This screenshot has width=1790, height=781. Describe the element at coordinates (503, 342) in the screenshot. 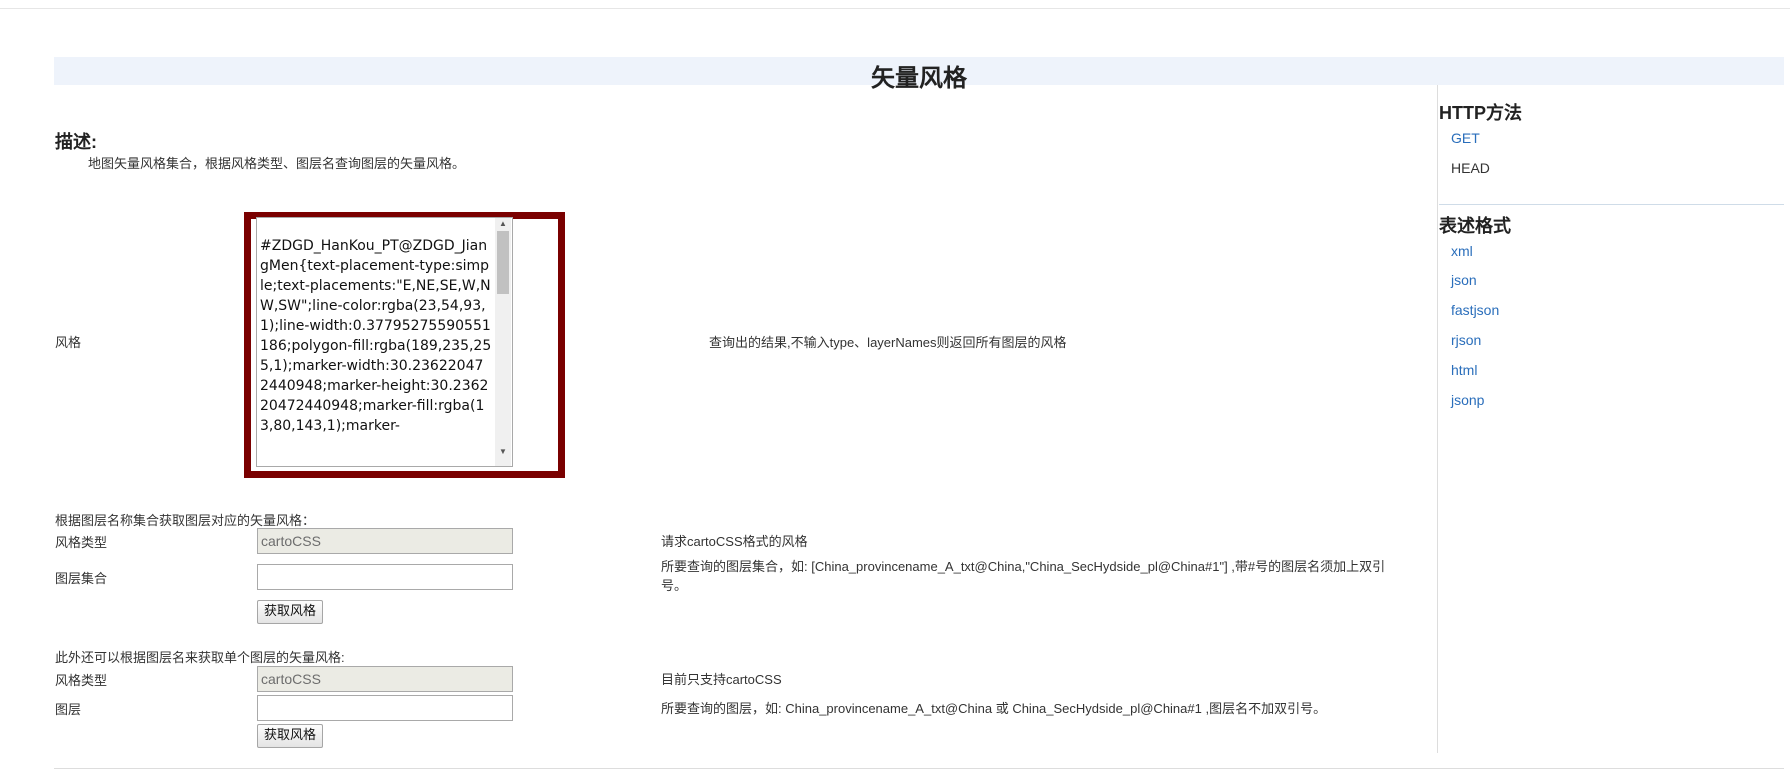

I see `textarea-scrollbar: ▲ ▼` at that location.